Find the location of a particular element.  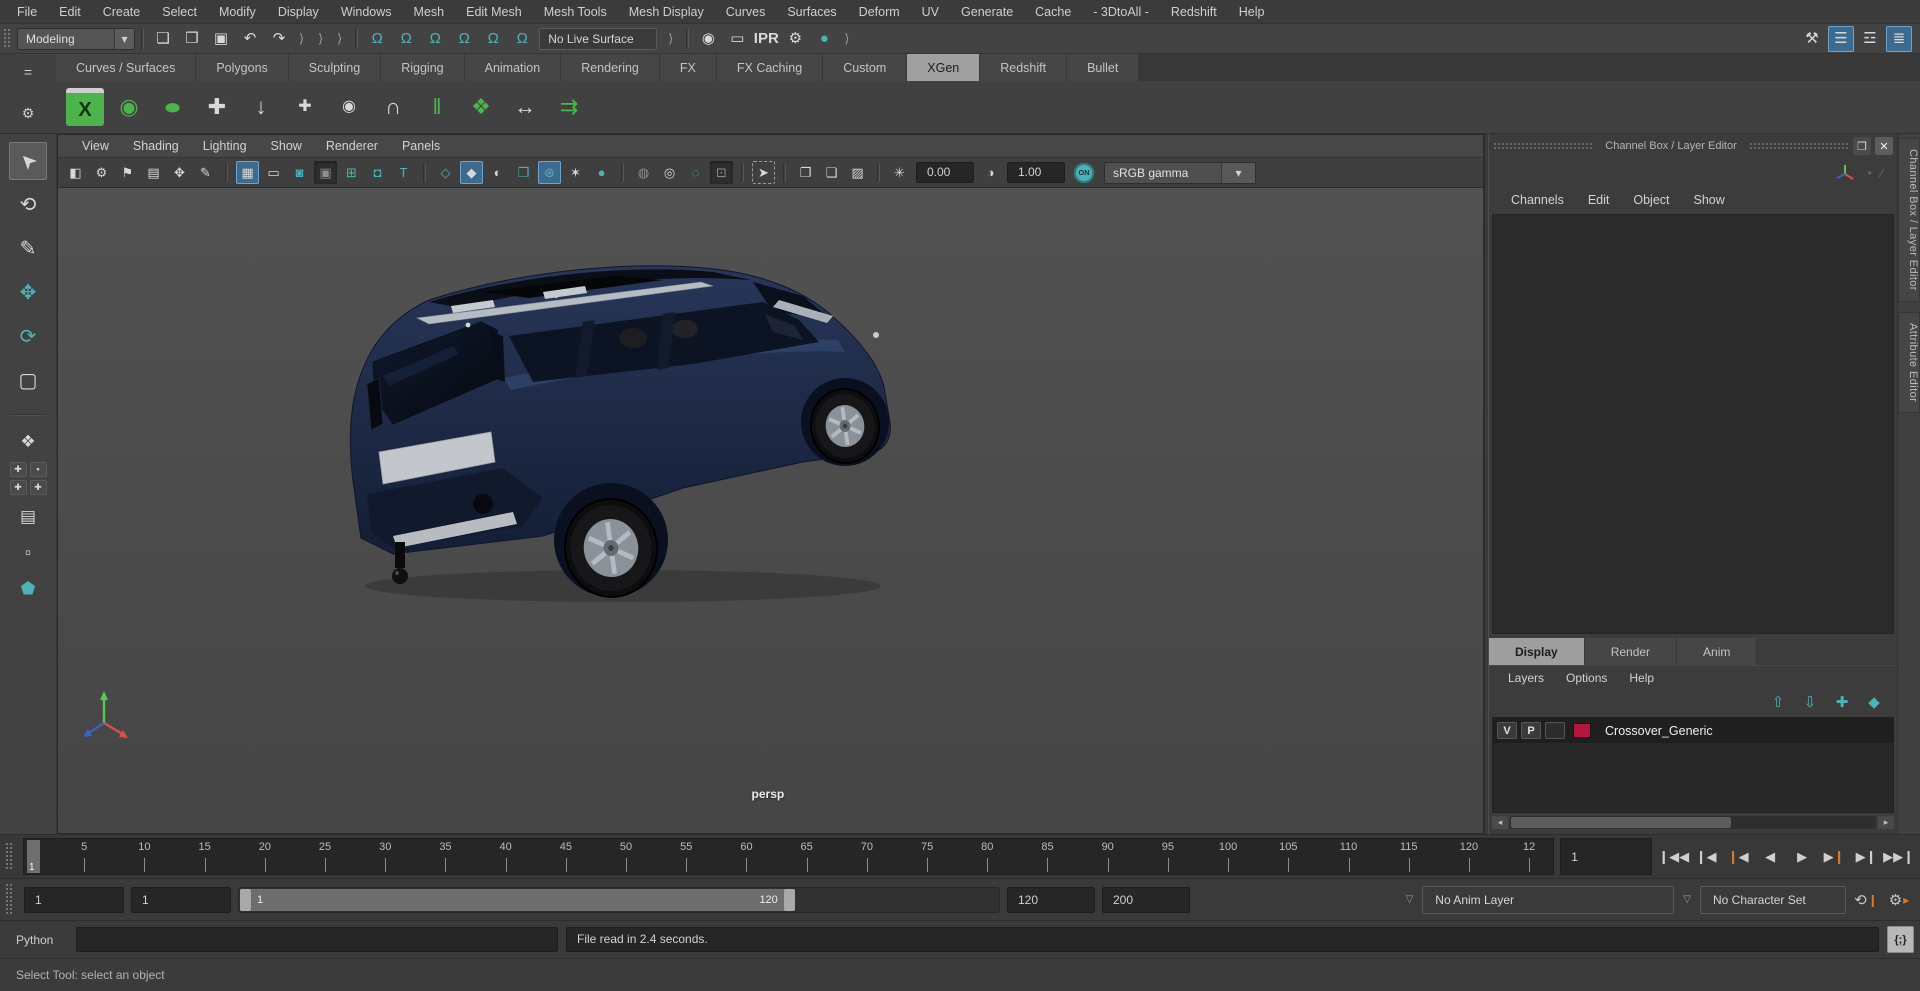

film-gate-icon: ▭ is located at coordinates (273, 172).